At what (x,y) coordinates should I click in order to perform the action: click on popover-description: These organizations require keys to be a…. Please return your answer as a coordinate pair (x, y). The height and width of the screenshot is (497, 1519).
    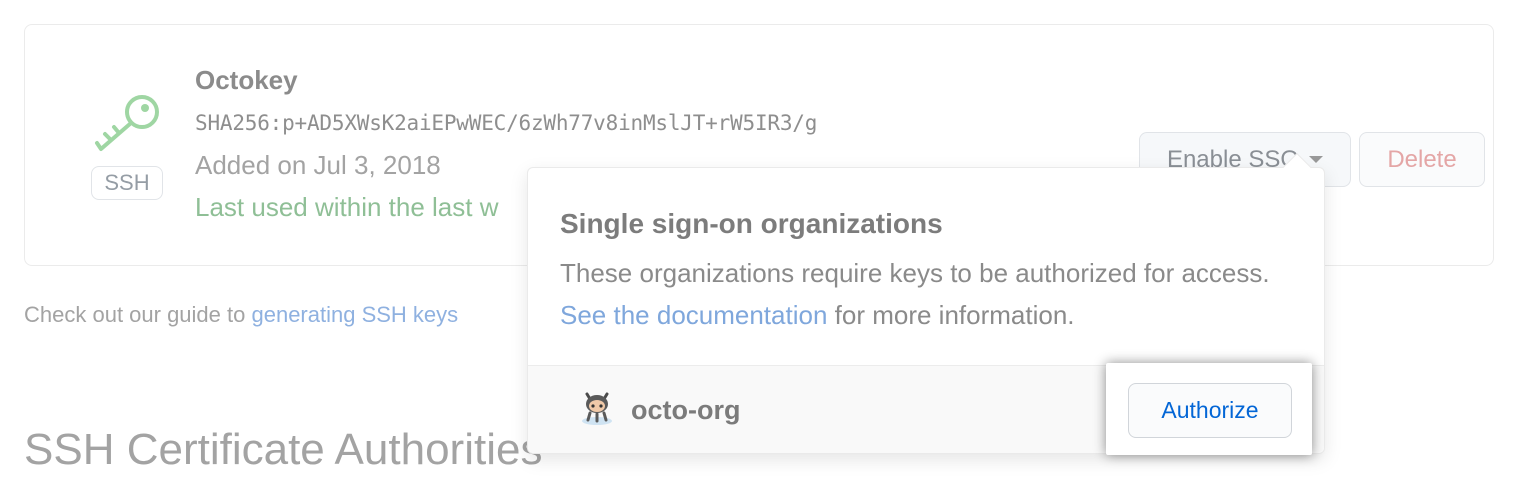
    Looking at the image, I should click on (920, 294).